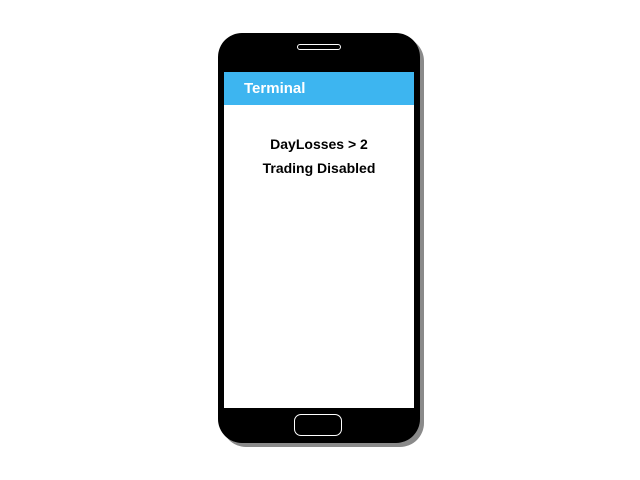 This screenshot has width=640, height=480. What do you see at coordinates (319, 88) in the screenshot?
I see `app-title-bar: Terminal` at bounding box center [319, 88].